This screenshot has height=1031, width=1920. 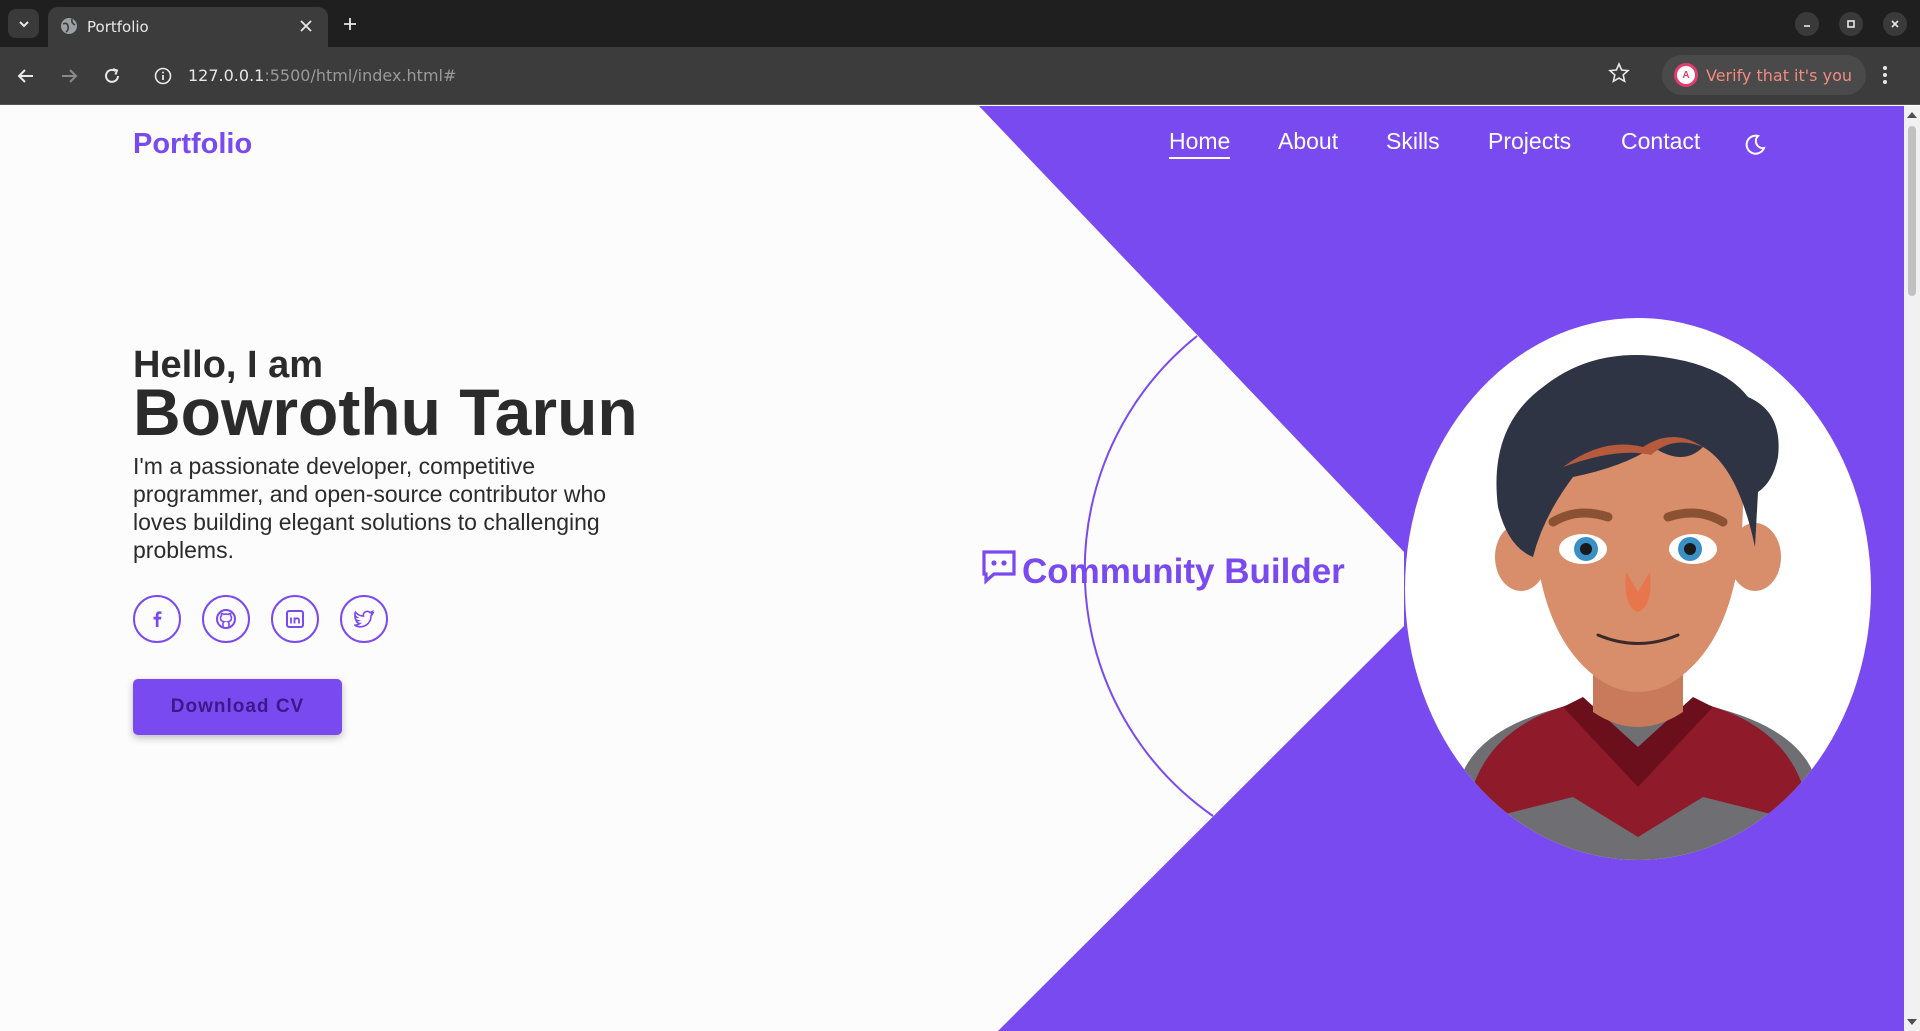 I want to click on arrow-right-icon, so click(x=70, y=76).